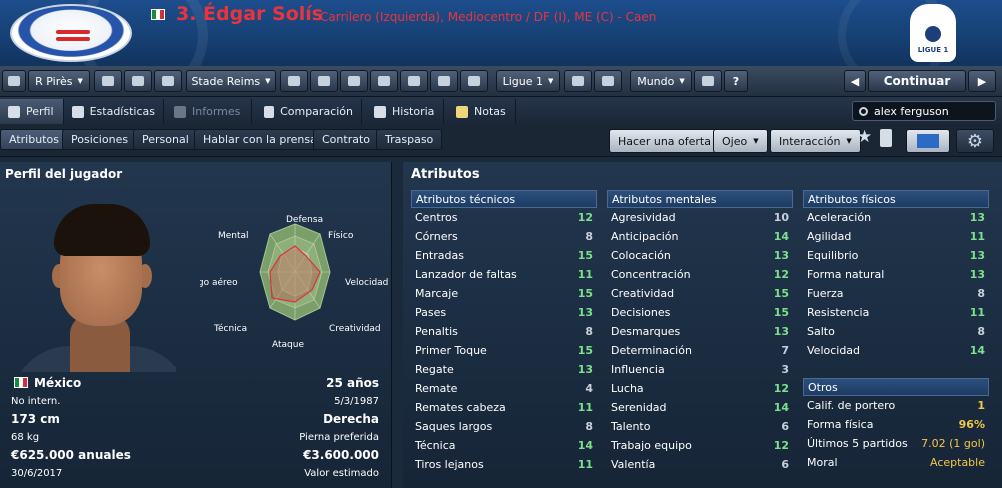 This screenshot has width=1002, height=488. Describe the element at coordinates (168, 81) in the screenshot. I see `notes-button` at that location.